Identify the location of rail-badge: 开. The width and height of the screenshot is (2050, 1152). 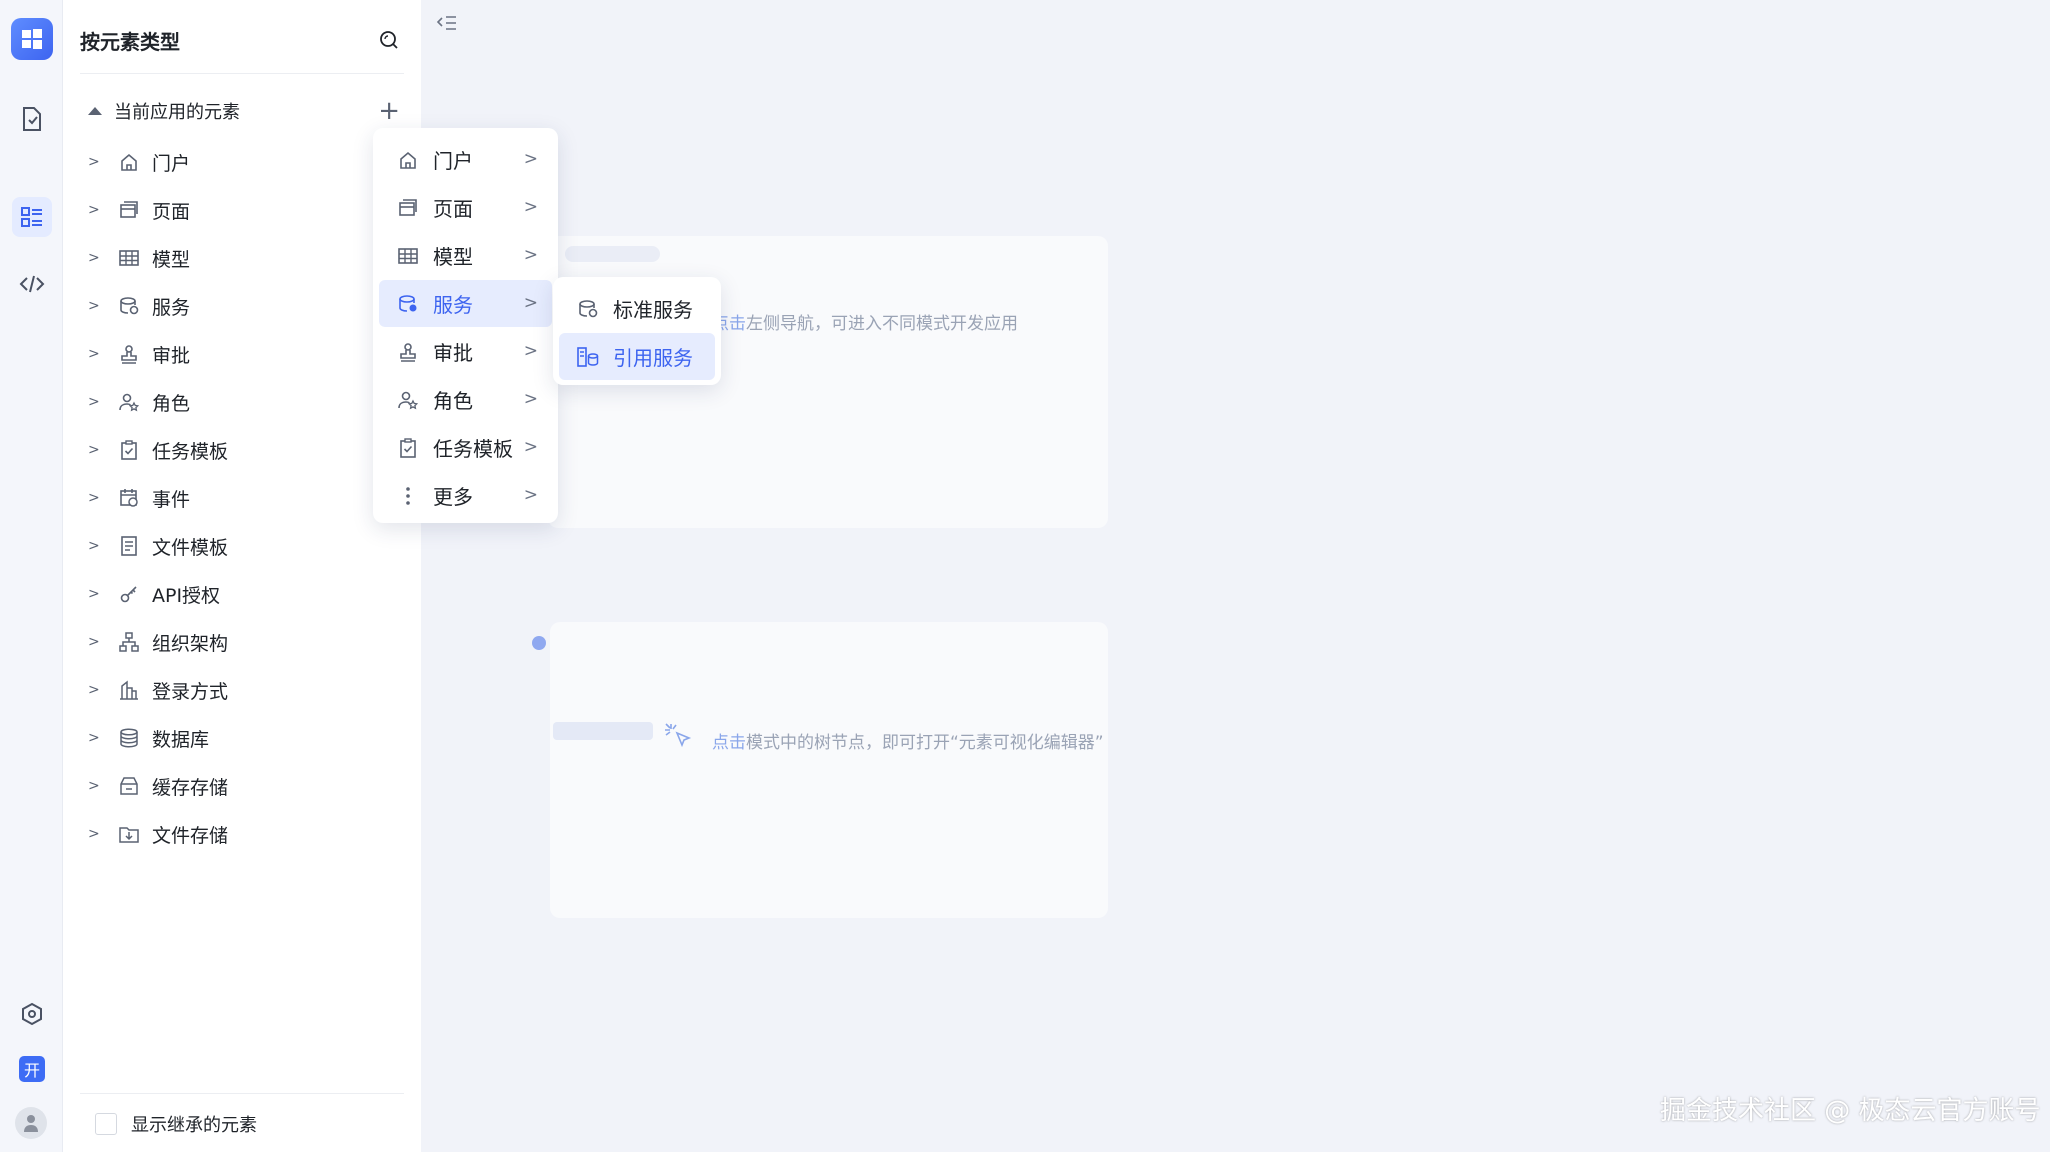
(32, 1069).